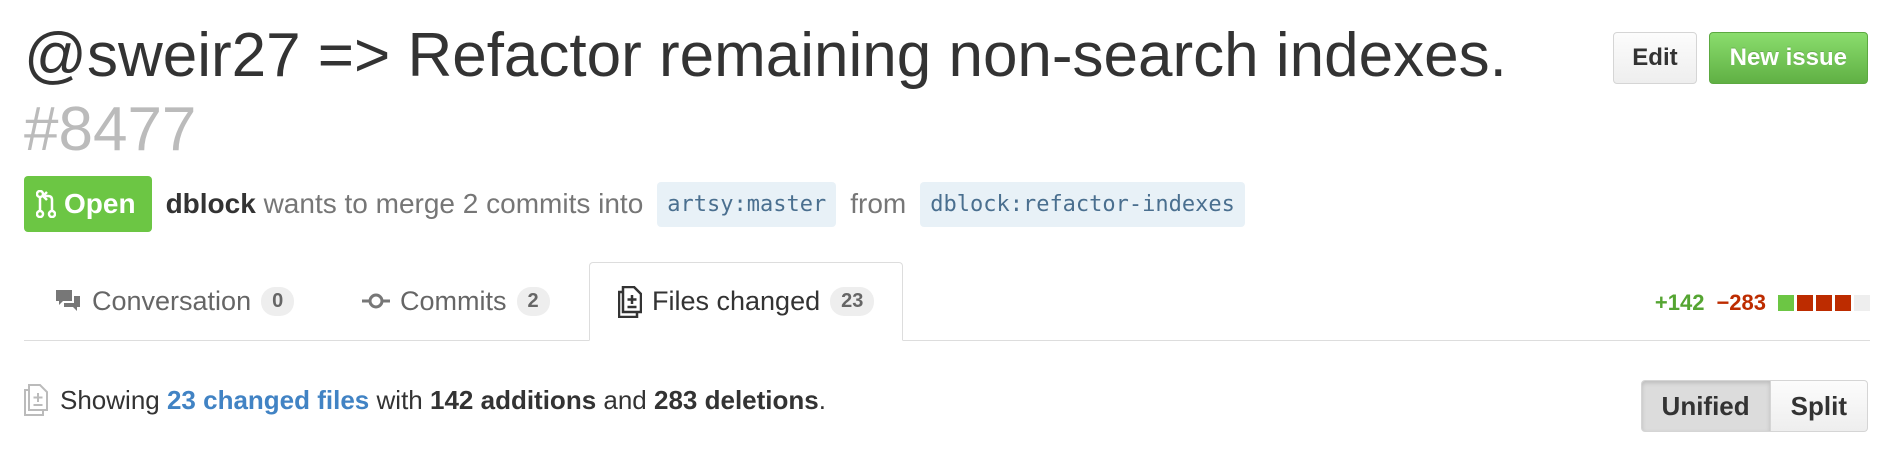 This screenshot has height=450, width=1894. Describe the element at coordinates (736, 399) in the screenshot. I see `summary-deletions: 283 deletions` at that location.